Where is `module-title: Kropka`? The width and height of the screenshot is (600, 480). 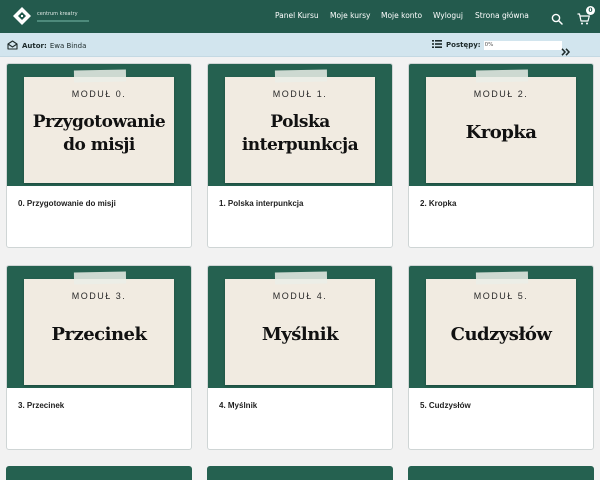
module-title: Kropka is located at coordinates (501, 132).